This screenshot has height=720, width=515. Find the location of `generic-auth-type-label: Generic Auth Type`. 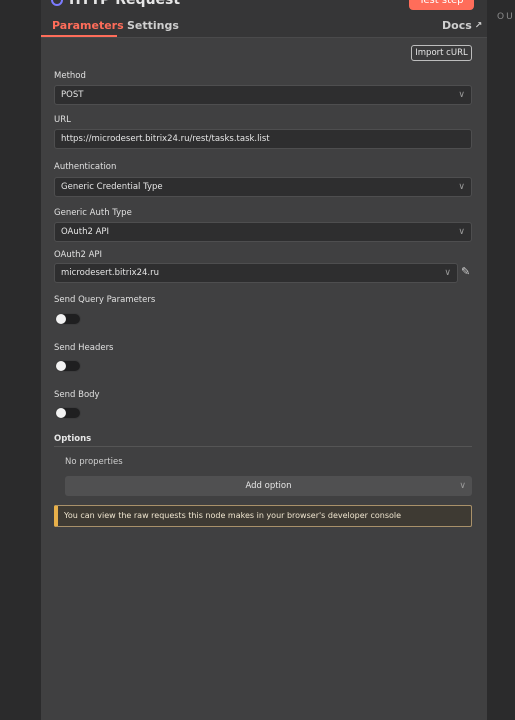

generic-auth-type-label: Generic Auth Type is located at coordinates (93, 213).